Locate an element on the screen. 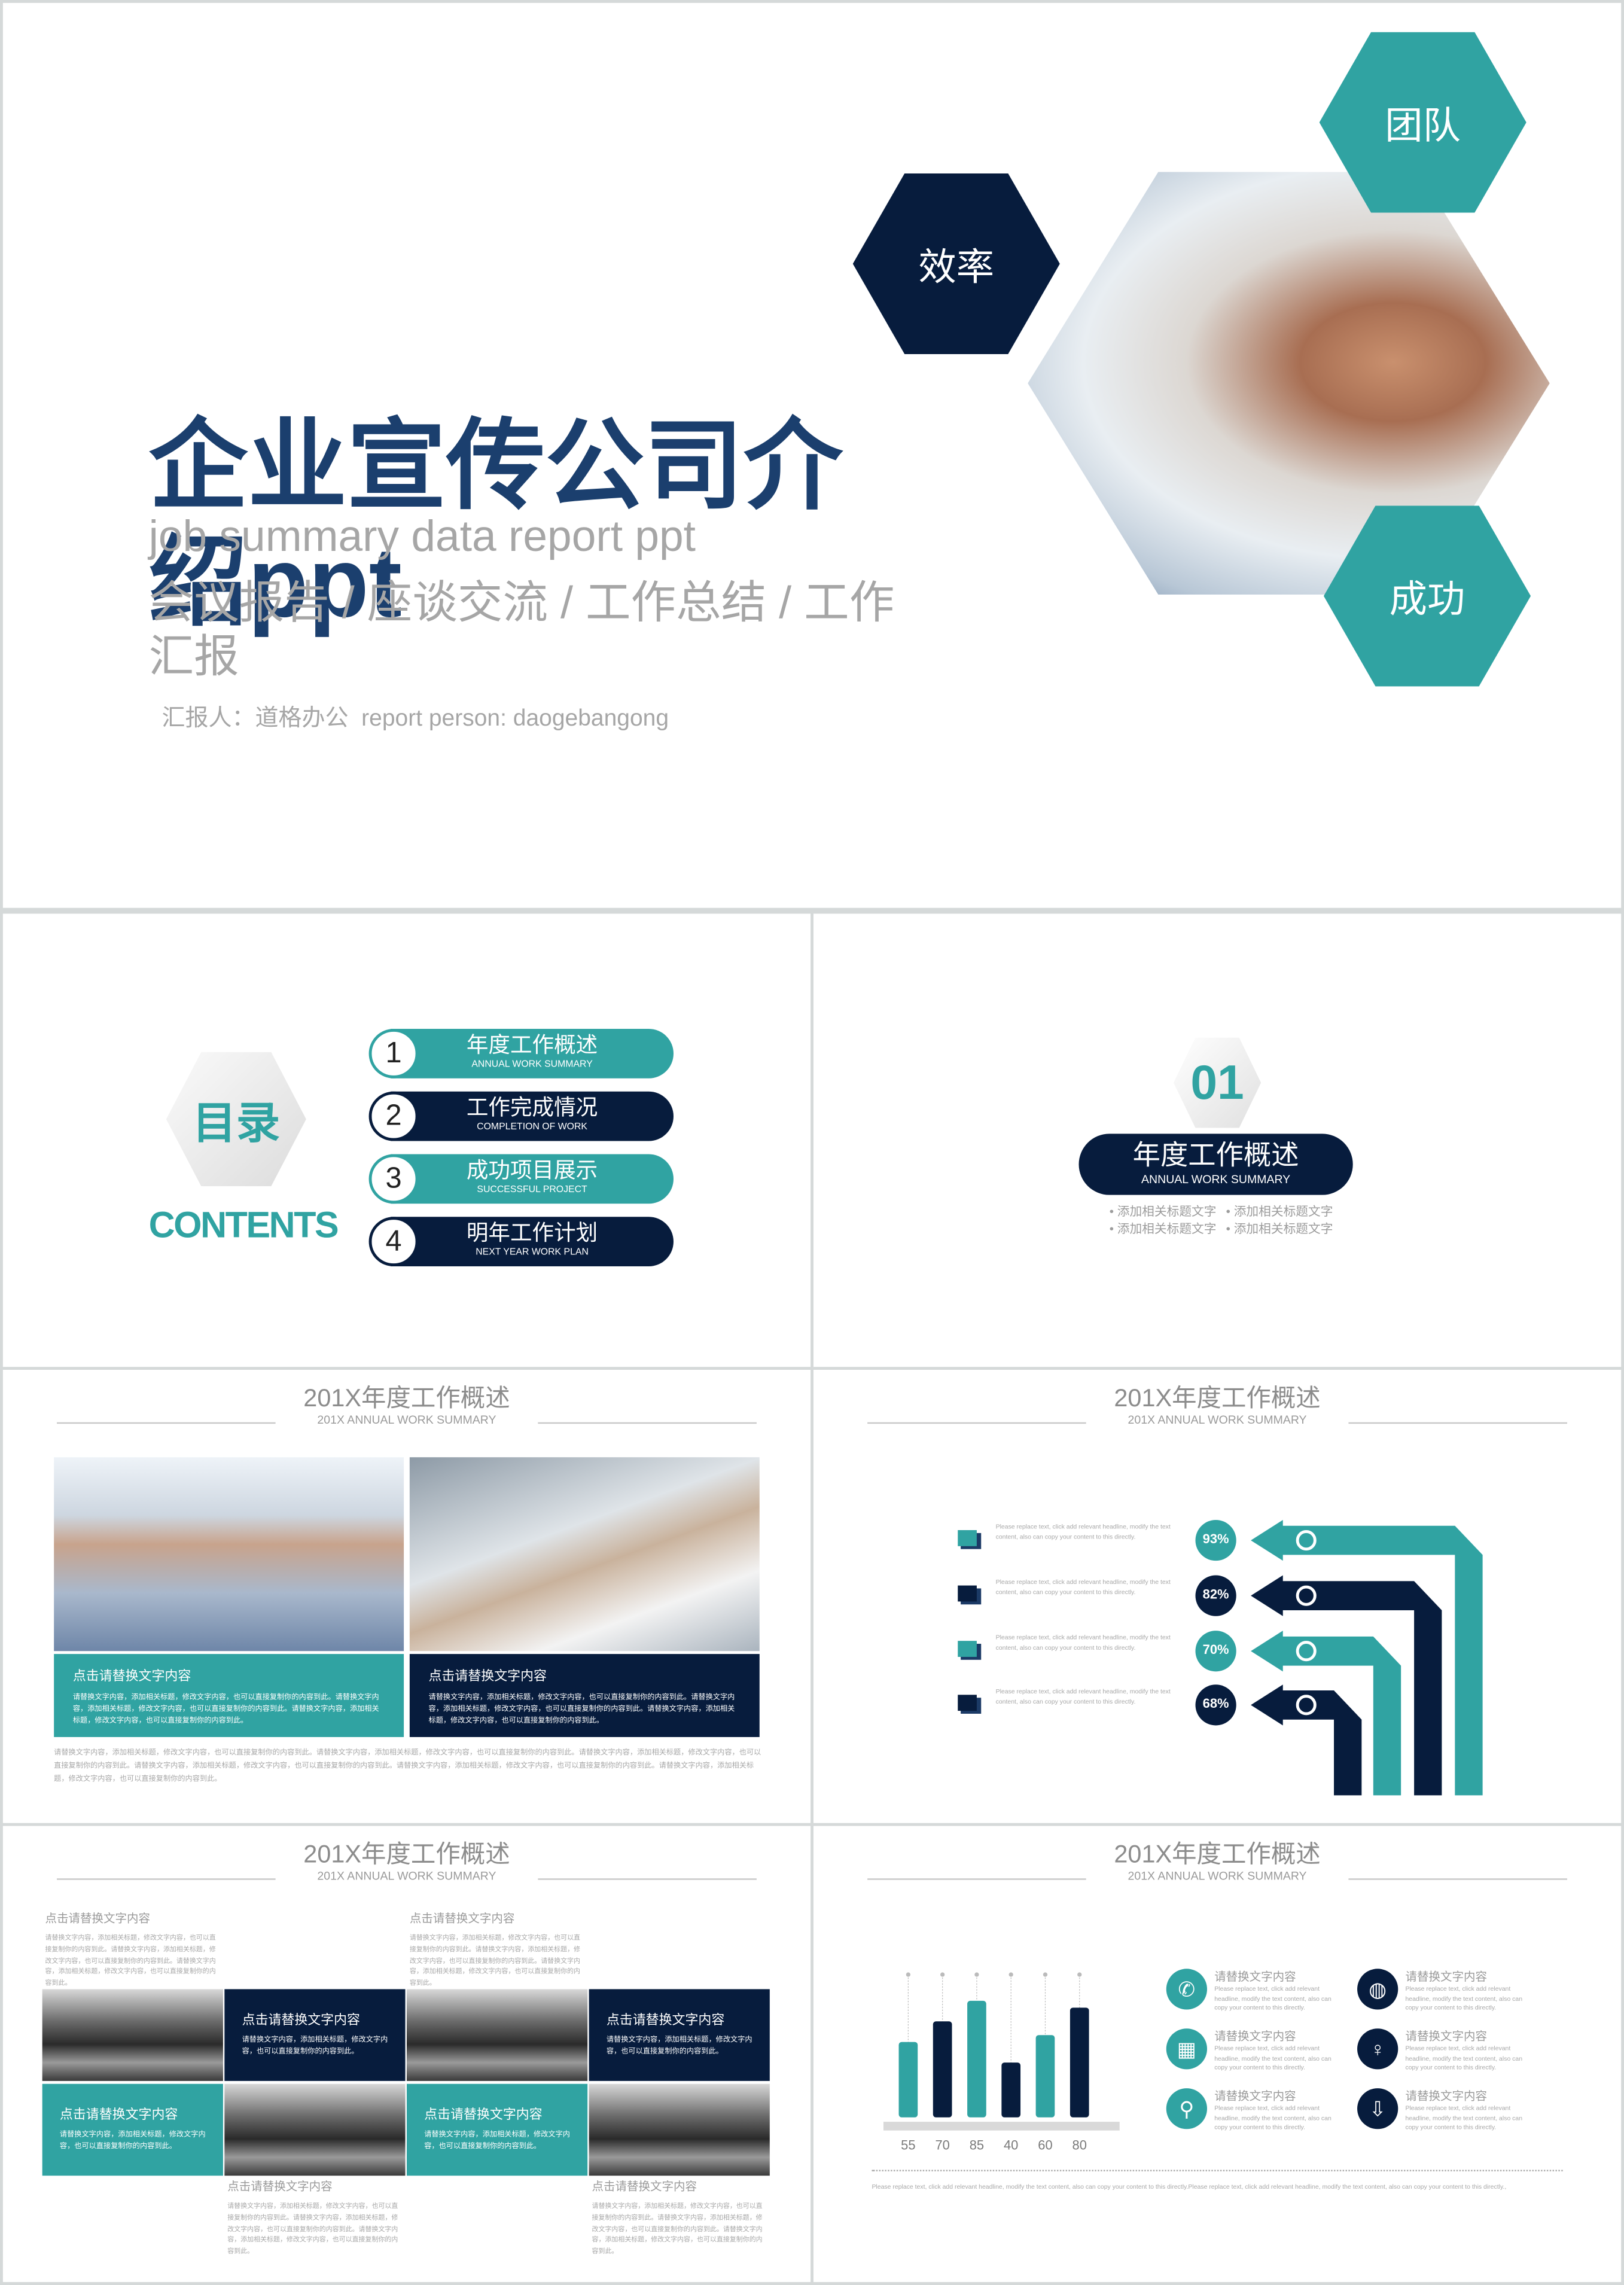 The width and height of the screenshot is (1624, 2285). text-box-title: 点击请替换文字内容 is located at coordinates (131, 1676).